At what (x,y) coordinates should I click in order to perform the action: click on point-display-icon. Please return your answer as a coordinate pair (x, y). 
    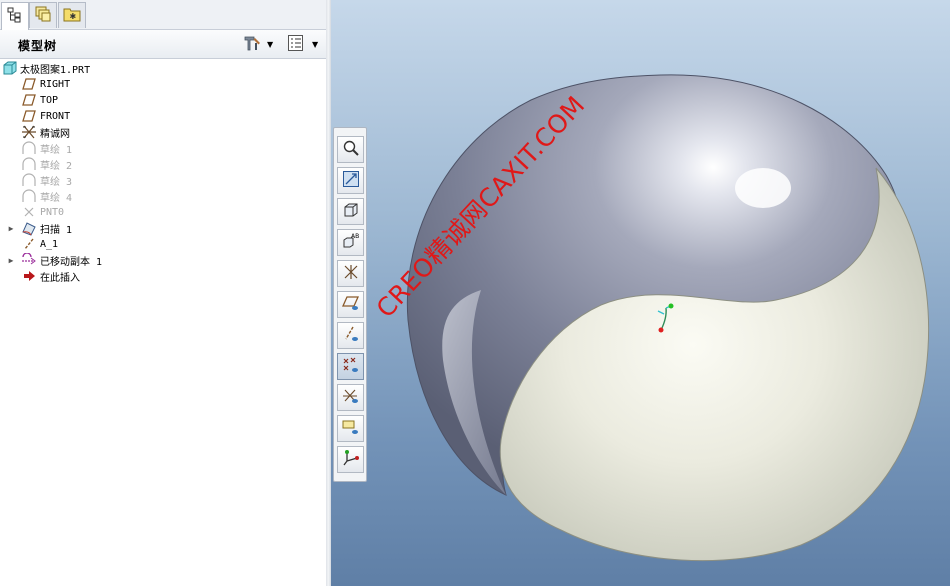
    Looking at the image, I should click on (351, 366).